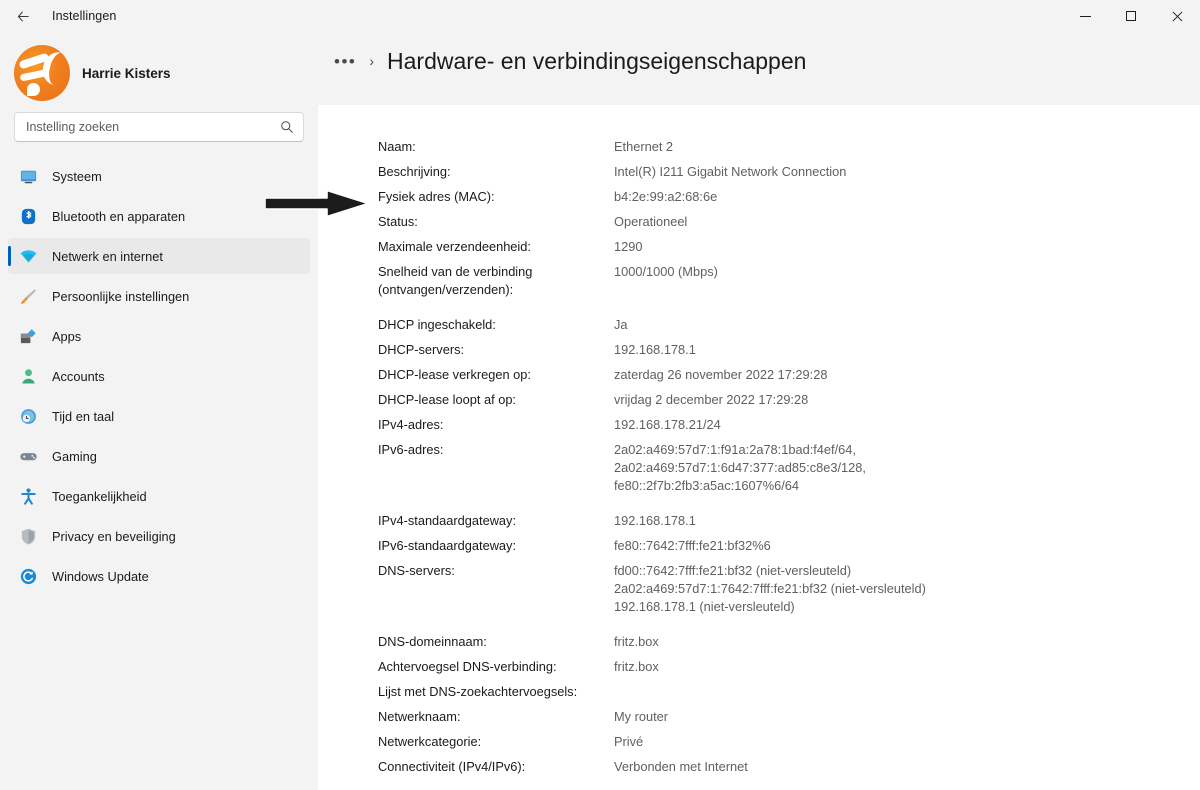  Describe the element at coordinates (641, 716) in the screenshot. I see `property-value: My router` at that location.